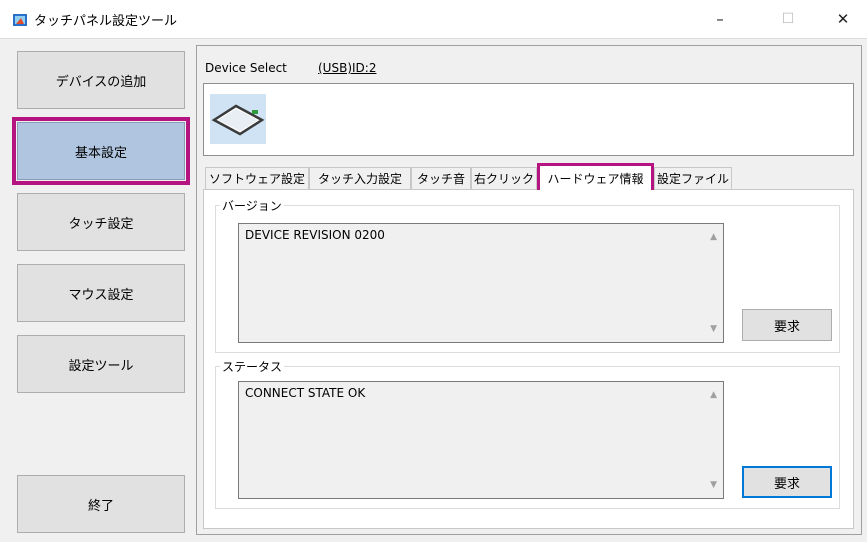 This screenshot has width=867, height=542. What do you see at coordinates (315, 235) in the screenshot?
I see `version-text: DEVICE REVISION 0200` at bounding box center [315, 235].